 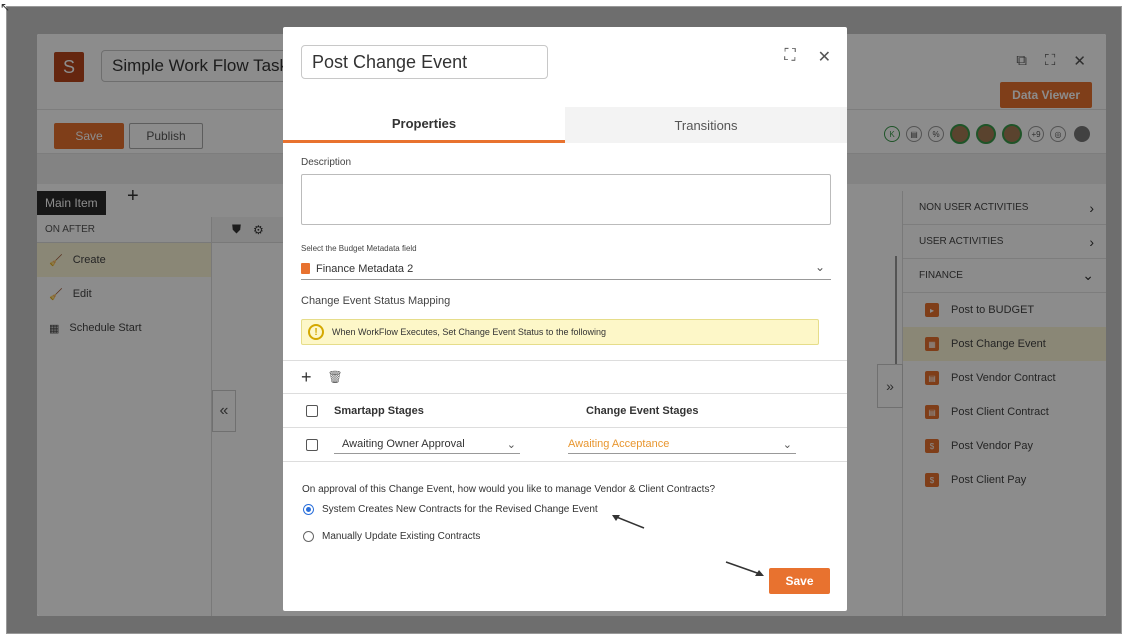 What do you see at coordinates (642, 410) in the screenshot?
I see `column-header: Change Event Stages` at bounding box center [642, 410].